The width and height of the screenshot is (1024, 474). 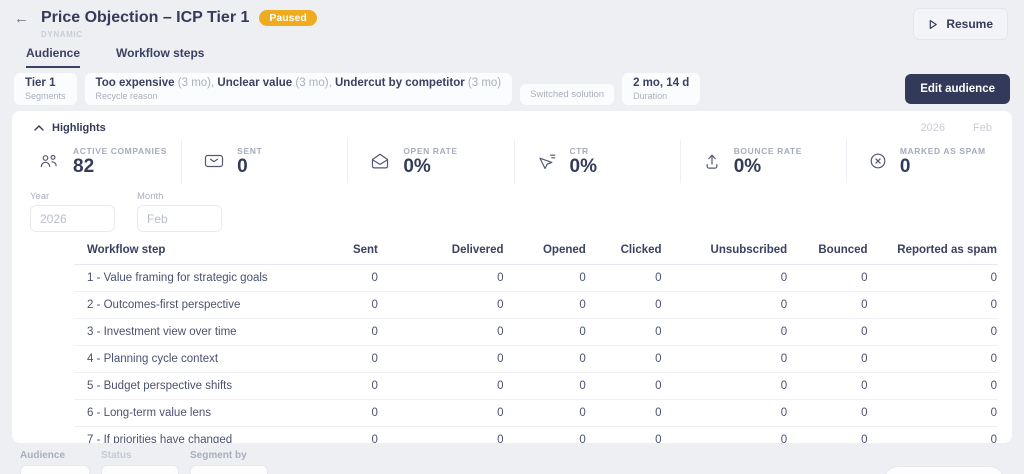 What do you see at coordinates (176, 434) in the screenshot?
I see `workflow-step-name: 7 - If priorities have changed` at bounding box center [176, 434].